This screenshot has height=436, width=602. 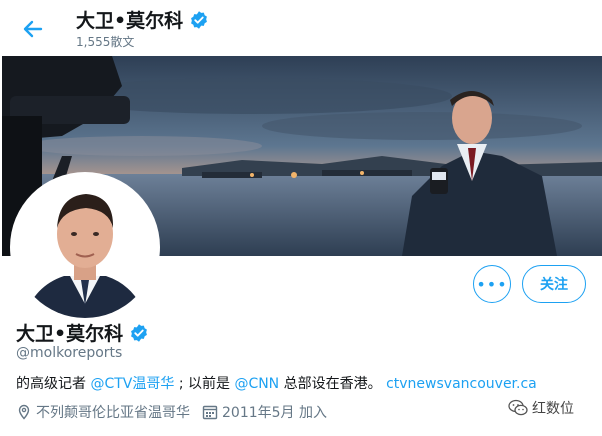 I want to click on profile-name-row: 大卫•莫尔科, so click(x=82, y=332).